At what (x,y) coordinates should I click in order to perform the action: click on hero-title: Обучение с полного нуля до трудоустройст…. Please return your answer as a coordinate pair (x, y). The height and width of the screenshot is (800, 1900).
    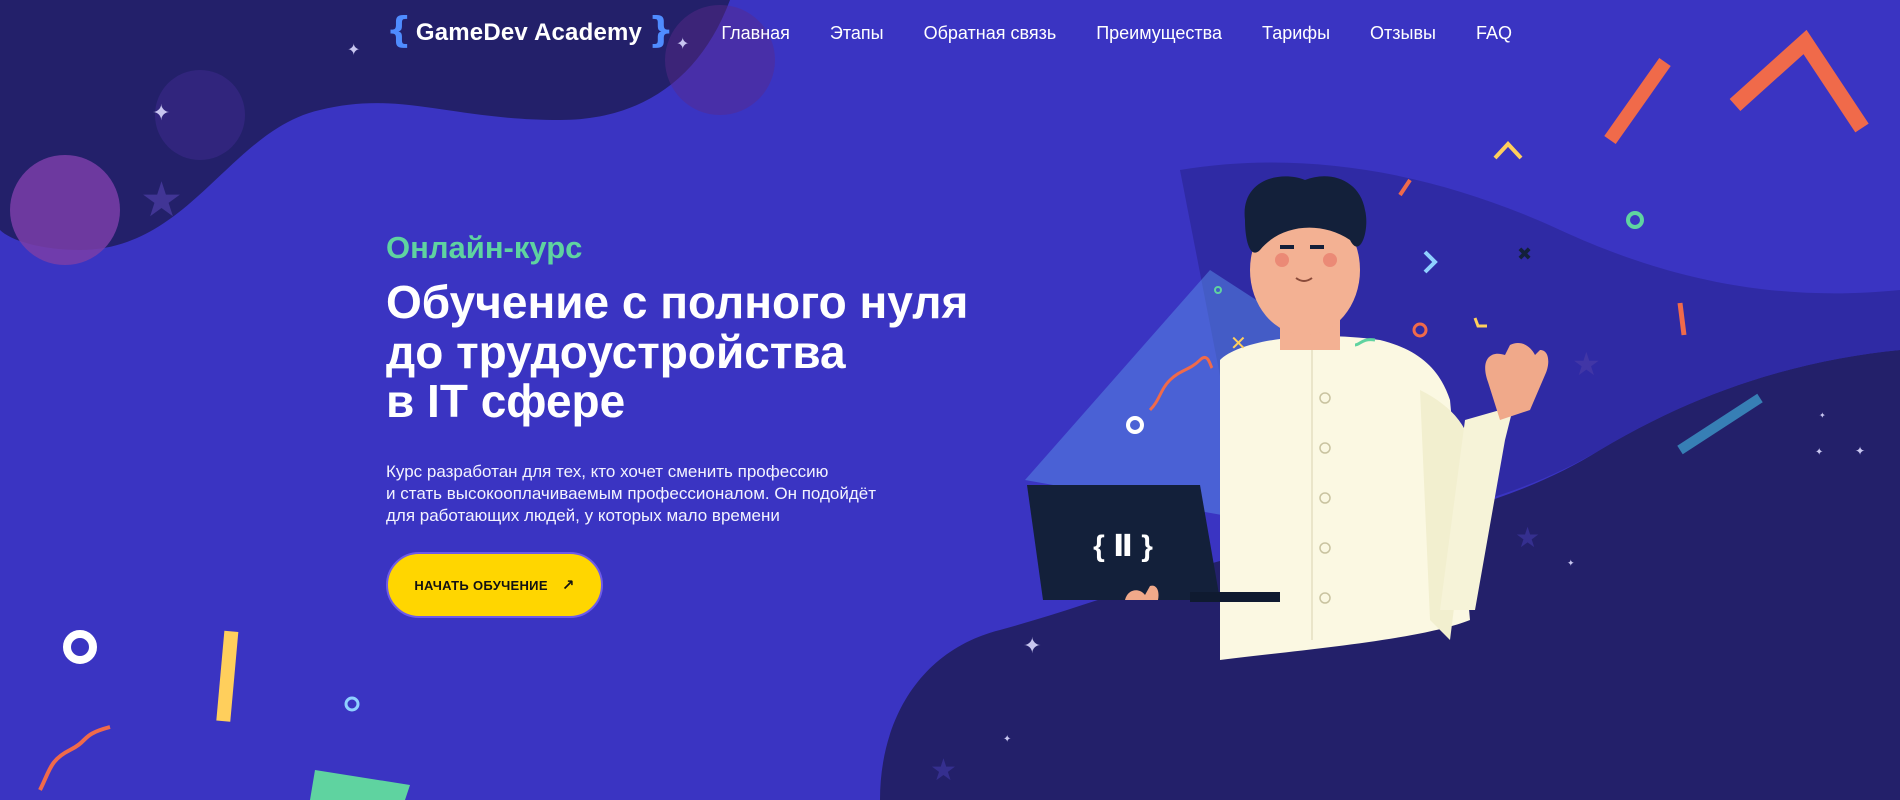
    Looking at the image, I should click on (706, 352).